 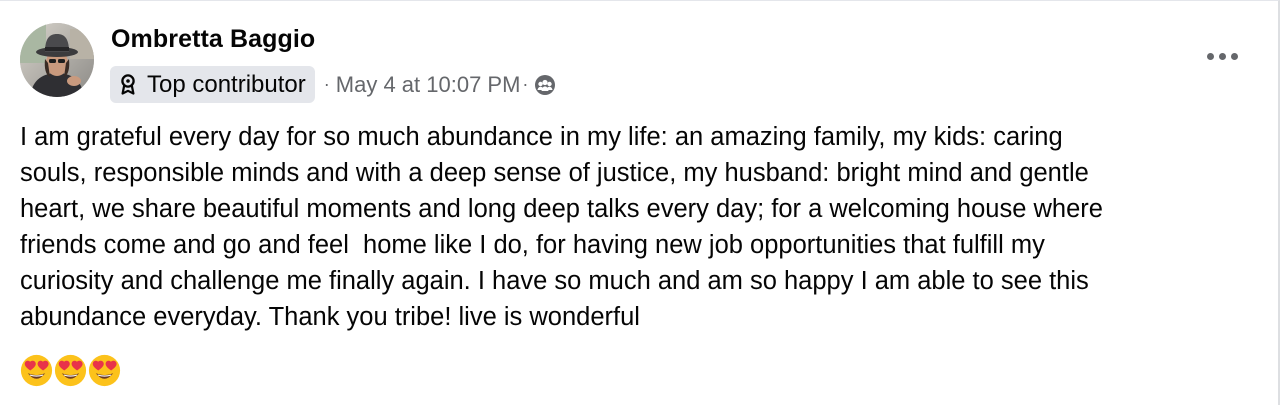 I want to click on more-options-button, so click(x=1222, y=56).